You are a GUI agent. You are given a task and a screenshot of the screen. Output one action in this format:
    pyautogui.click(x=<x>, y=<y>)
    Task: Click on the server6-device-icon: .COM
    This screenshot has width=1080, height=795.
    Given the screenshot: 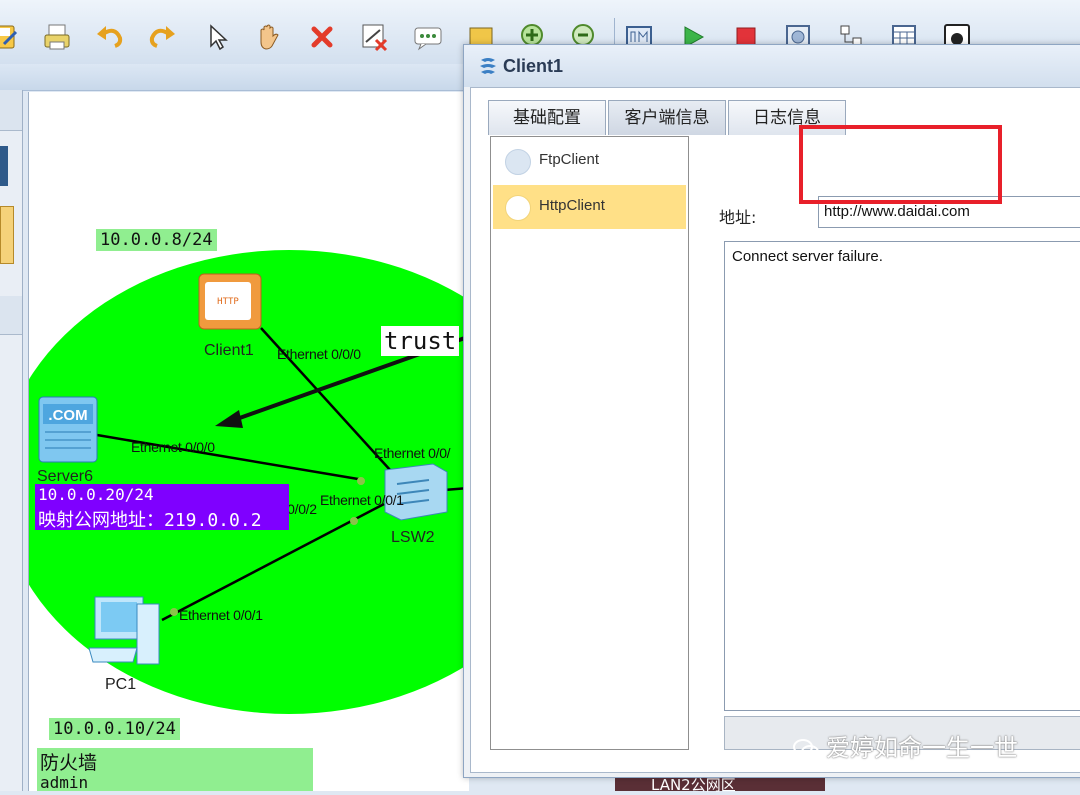 What is the action you would take?
    pyautogui.click(x=68, y=429)
    